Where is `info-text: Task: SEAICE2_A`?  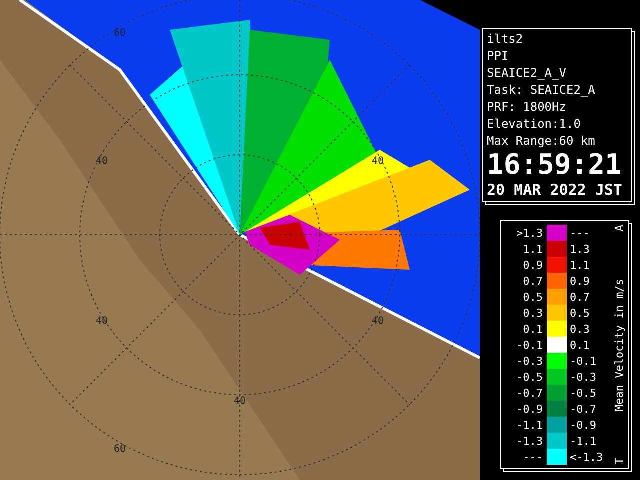 info-text: Task: SEAICE2_A is located at coordinates (541, 90).